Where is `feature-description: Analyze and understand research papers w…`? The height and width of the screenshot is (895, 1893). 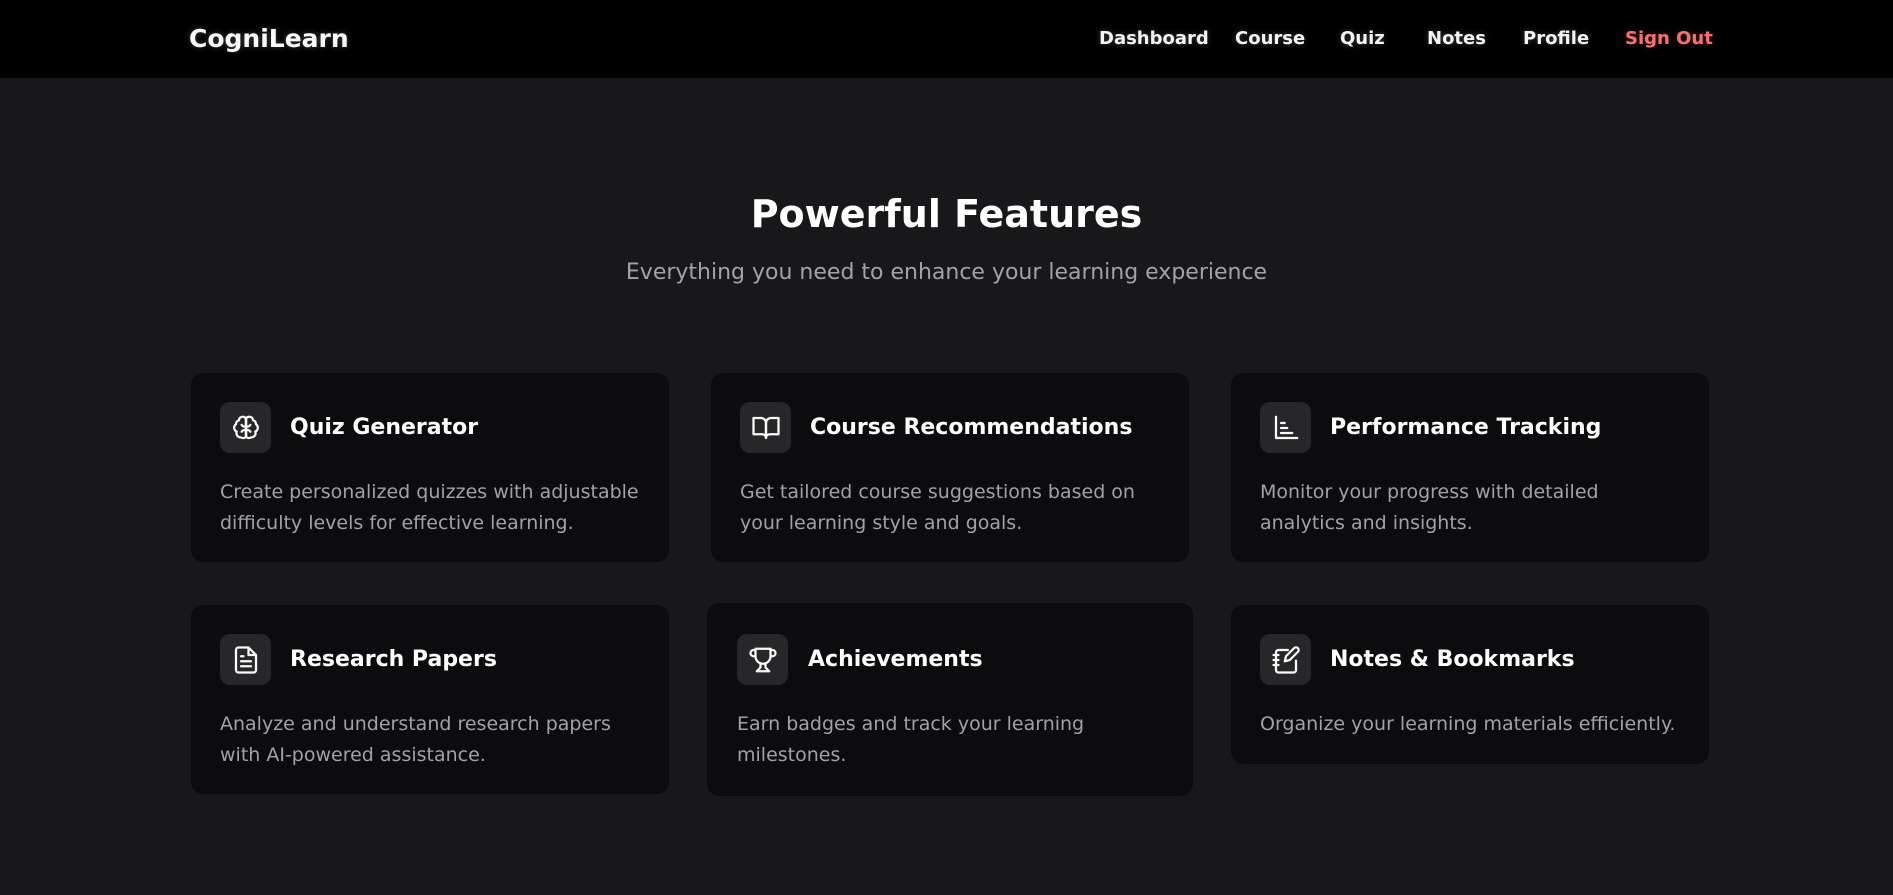
feature-description: Analyze and understand research papers w… is located at coordinates (415, 739).